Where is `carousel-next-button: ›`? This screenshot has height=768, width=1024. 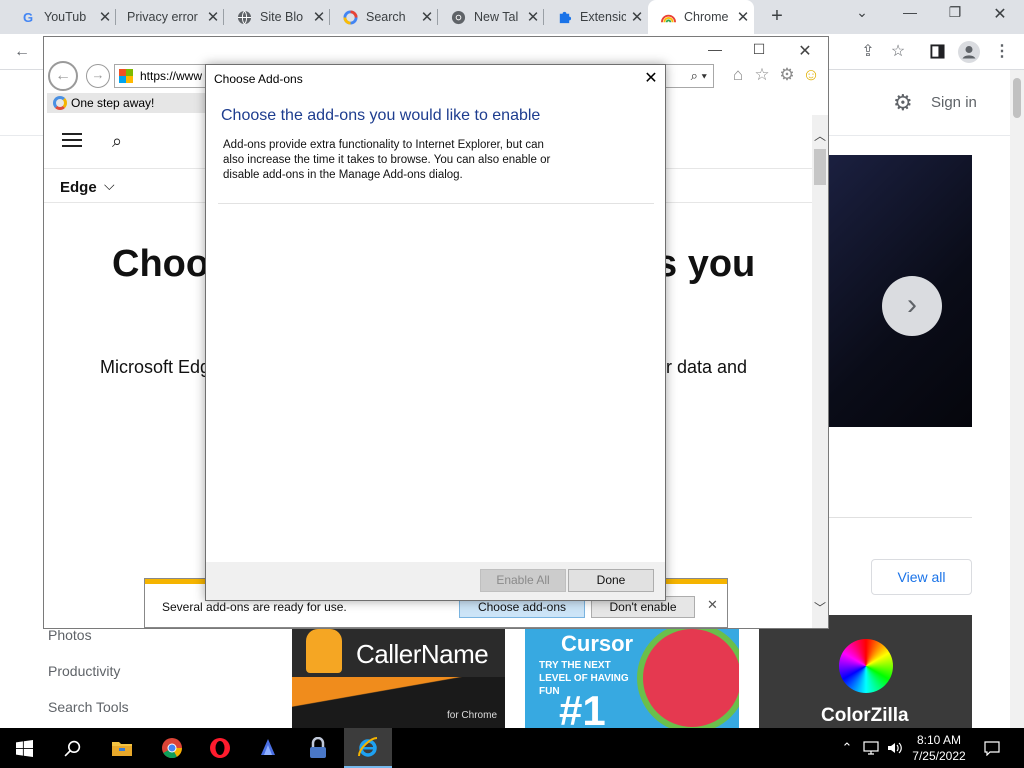
carousel-next-button: › is located at coordinates (912, 306).